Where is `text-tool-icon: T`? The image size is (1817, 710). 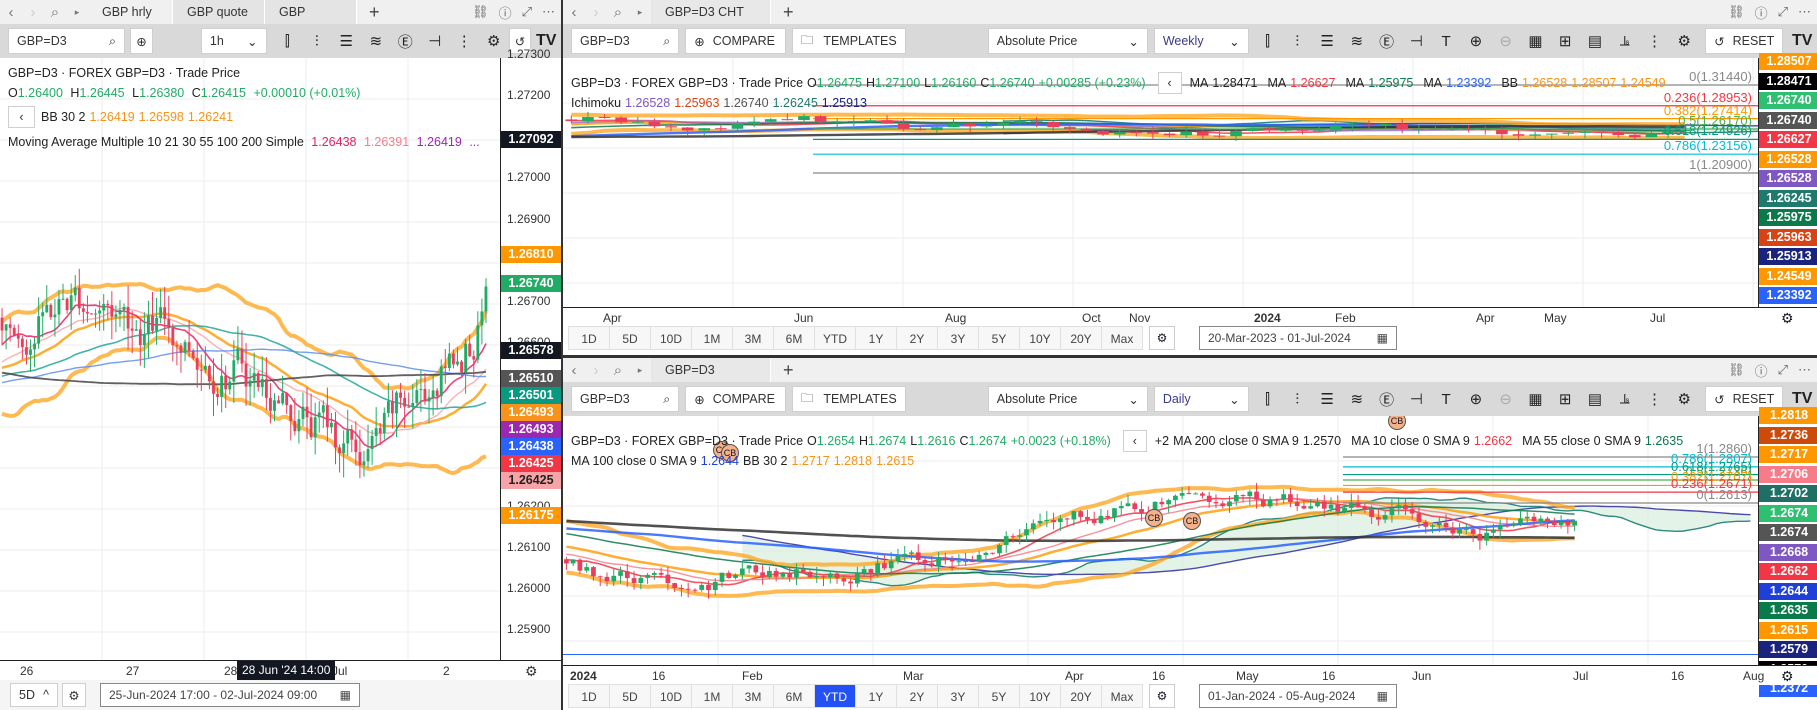
text-tool-icon: T is located at coordinates (1446, 399).